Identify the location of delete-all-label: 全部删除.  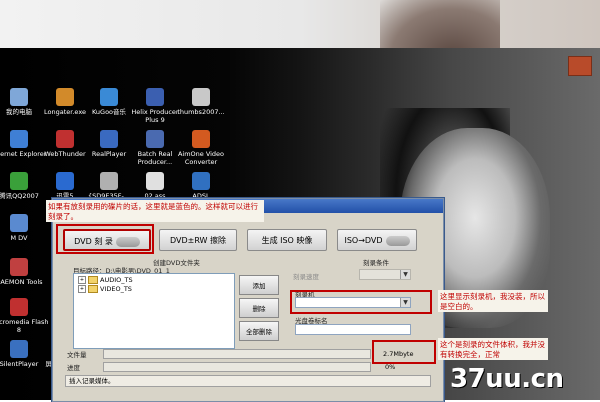
(259, 332).